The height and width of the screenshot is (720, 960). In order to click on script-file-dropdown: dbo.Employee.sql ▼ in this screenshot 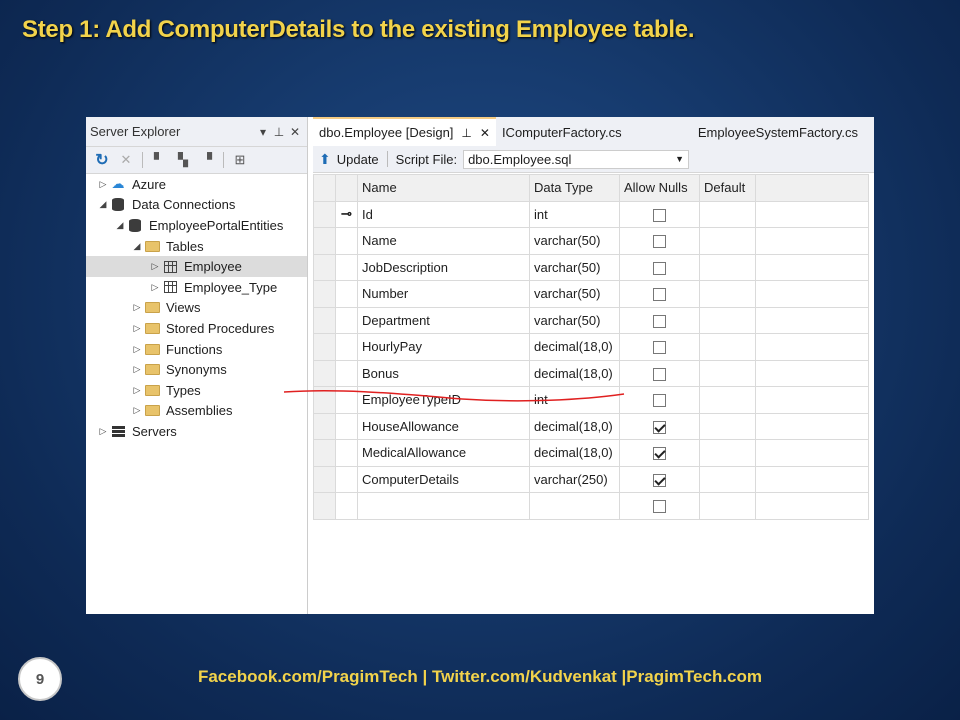, I will do `click(576, 159)`.